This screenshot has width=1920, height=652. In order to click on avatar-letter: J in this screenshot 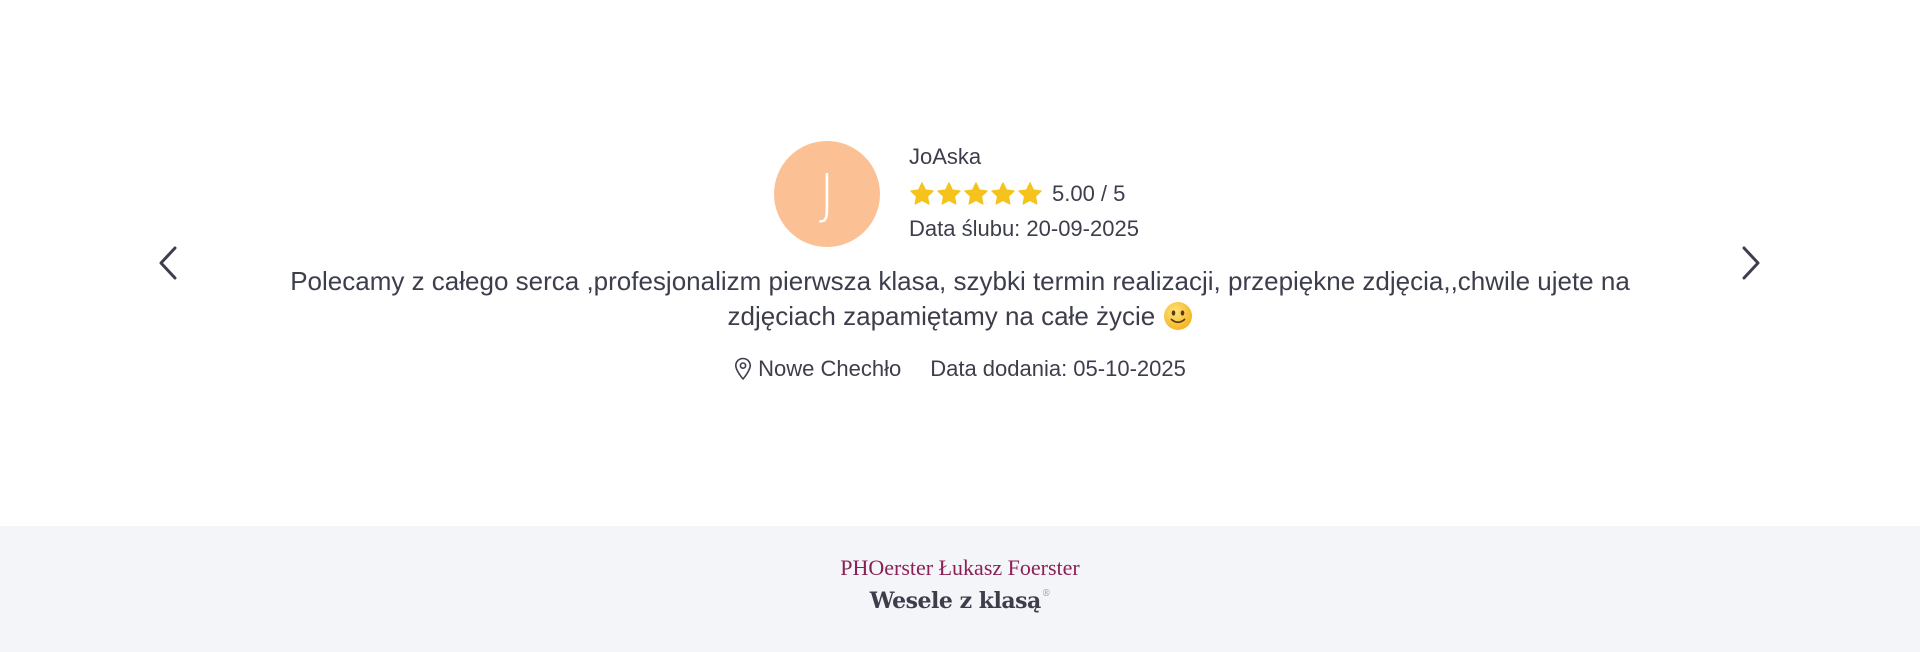, I will do `click(827, 194)`.